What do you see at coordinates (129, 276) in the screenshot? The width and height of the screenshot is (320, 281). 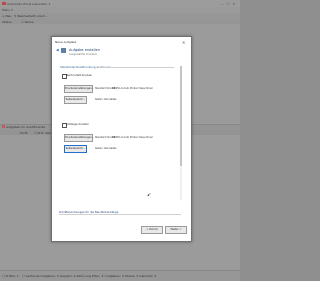 I see `status-tasks: ☐ Aufgaben: 0 Status: 0 Gelöscht: 0` at bounding box center [129, 276].